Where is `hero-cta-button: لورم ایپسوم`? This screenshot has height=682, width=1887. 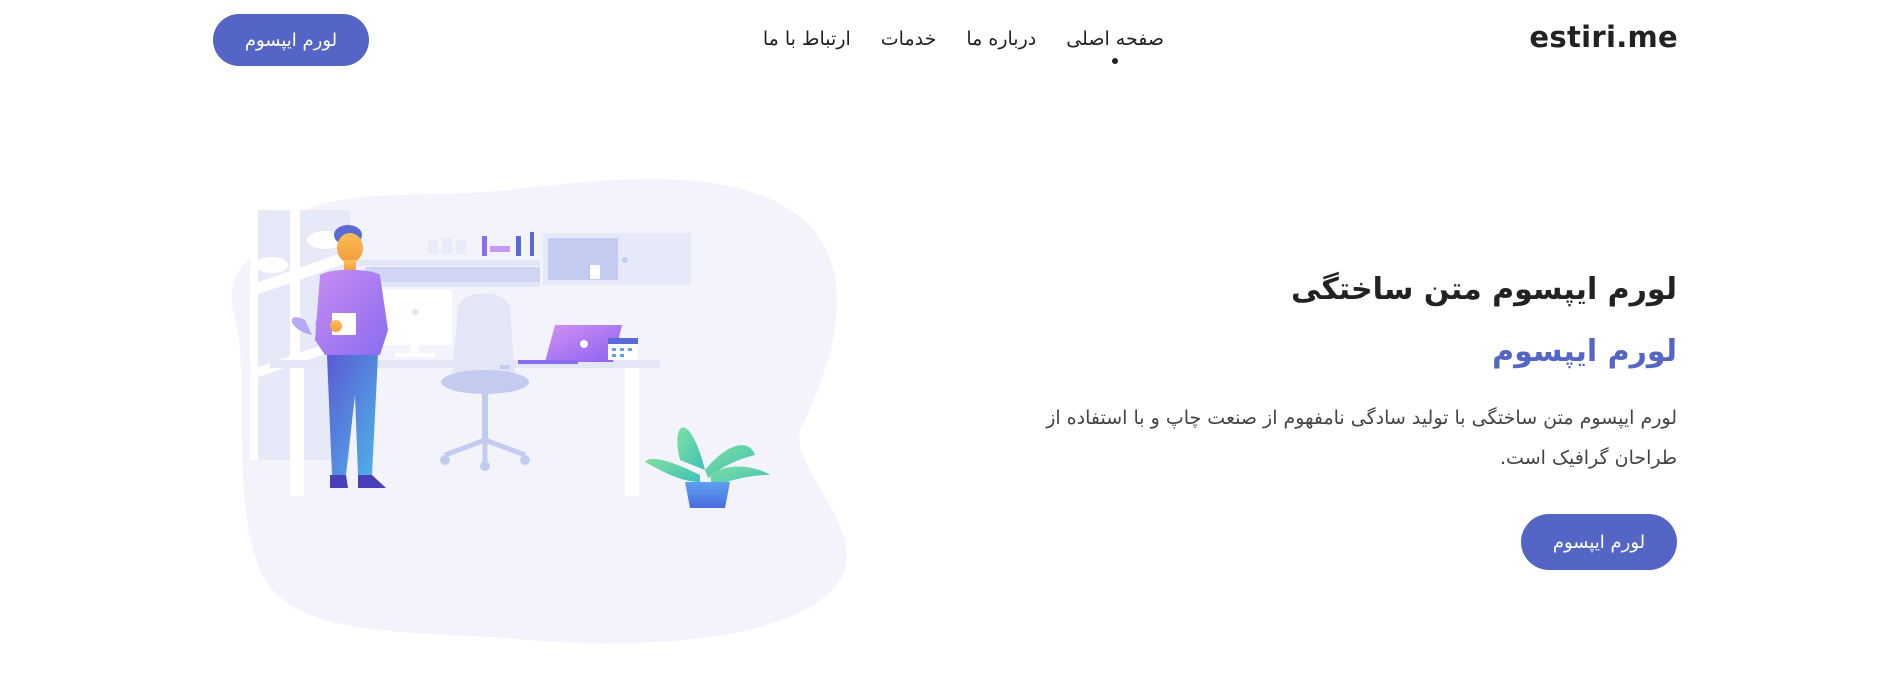
hero-cta-button: لورم ایپسوم is located at coordinates (1599, 542).